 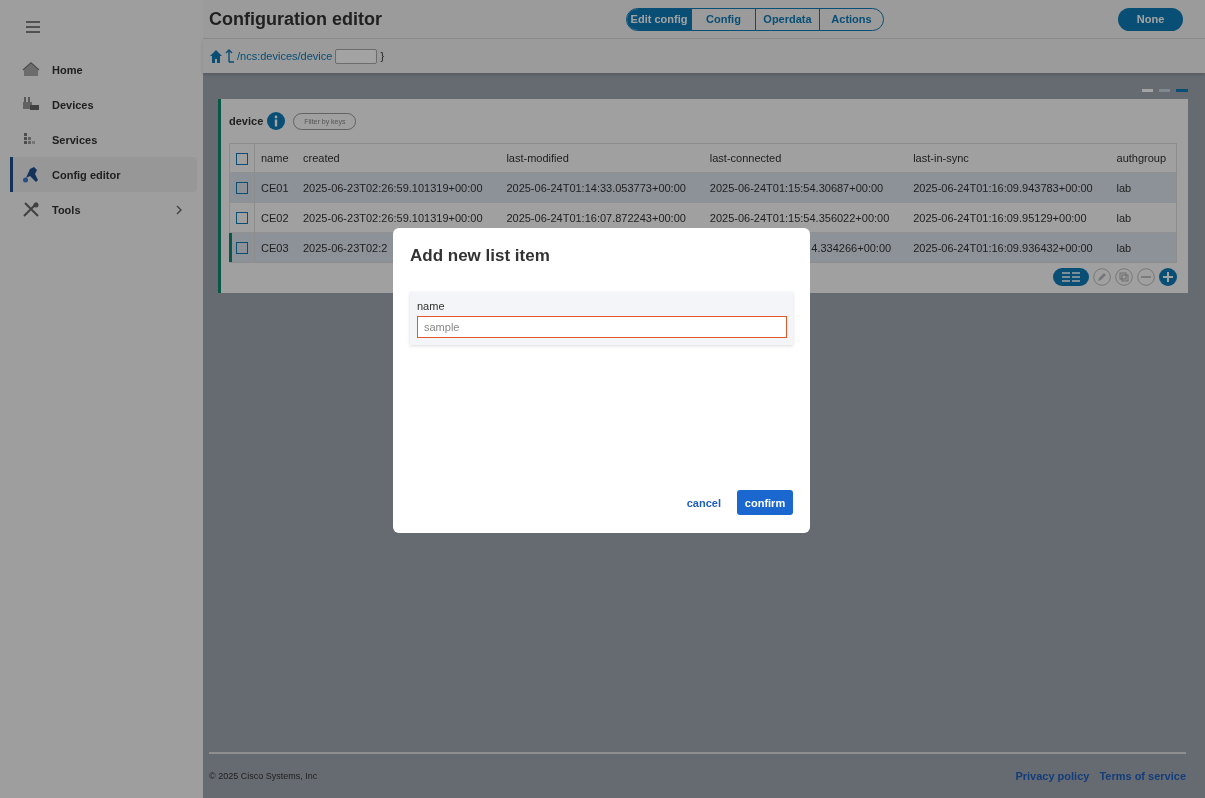 I want to click on table-cell: CE01, so click(x=275, y=187).